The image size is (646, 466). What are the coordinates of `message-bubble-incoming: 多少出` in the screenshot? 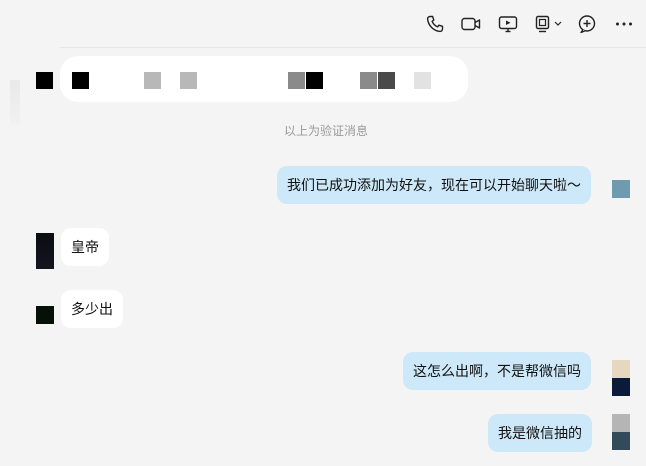 It's located at (92, 309).